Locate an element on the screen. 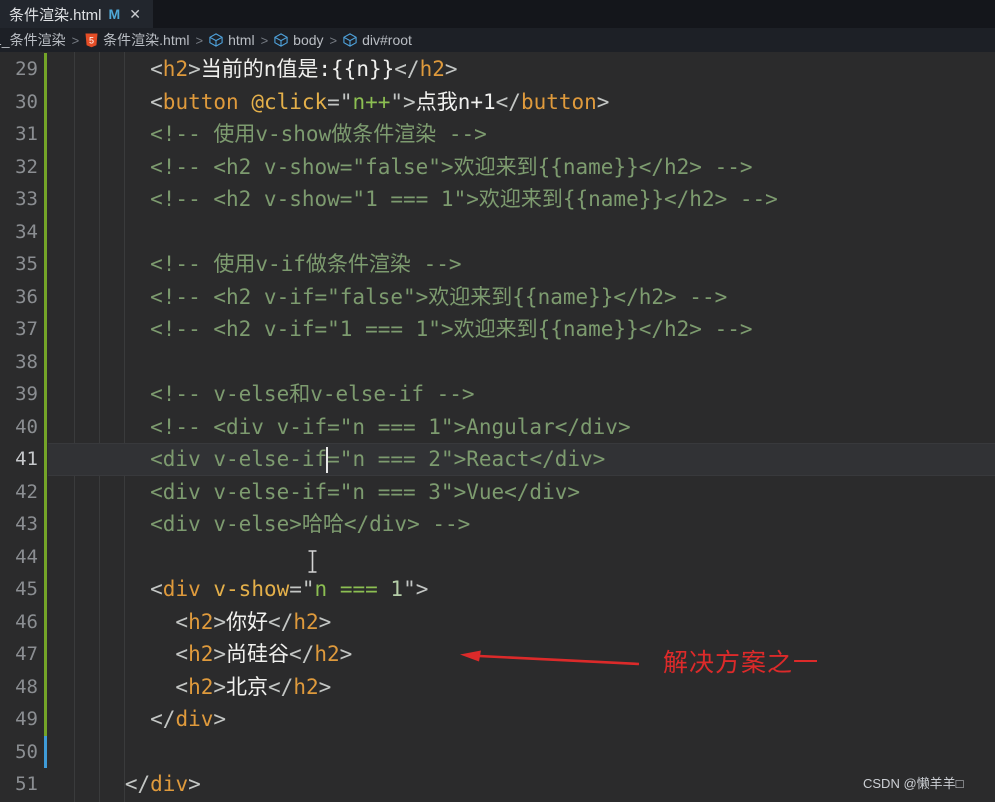 The width and height of the screenshot is (995, 802). symbol-cube-icon is located at coordinates (350, 40).